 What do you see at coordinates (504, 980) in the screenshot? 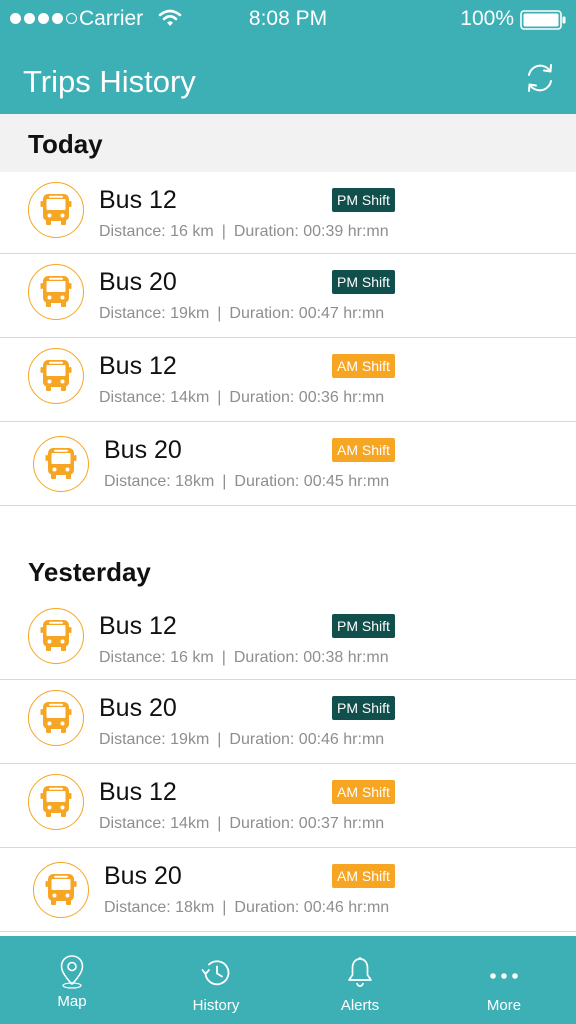
I see `tab-more: More` at bounding box center [504, 980].